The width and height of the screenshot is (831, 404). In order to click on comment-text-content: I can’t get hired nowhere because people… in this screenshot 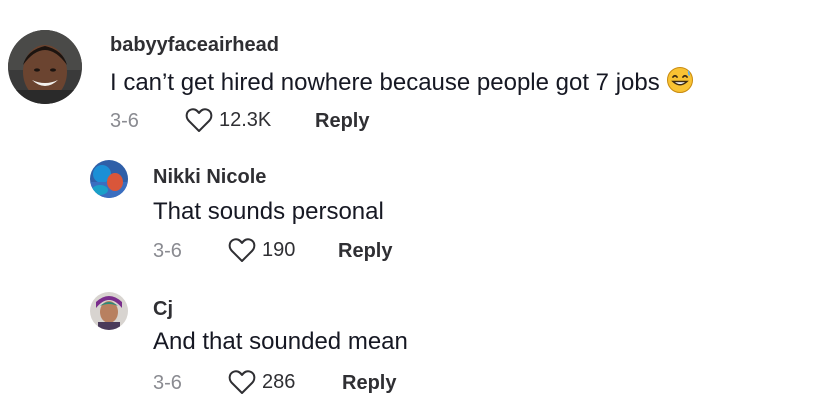, I will do `click(385, 82)`.